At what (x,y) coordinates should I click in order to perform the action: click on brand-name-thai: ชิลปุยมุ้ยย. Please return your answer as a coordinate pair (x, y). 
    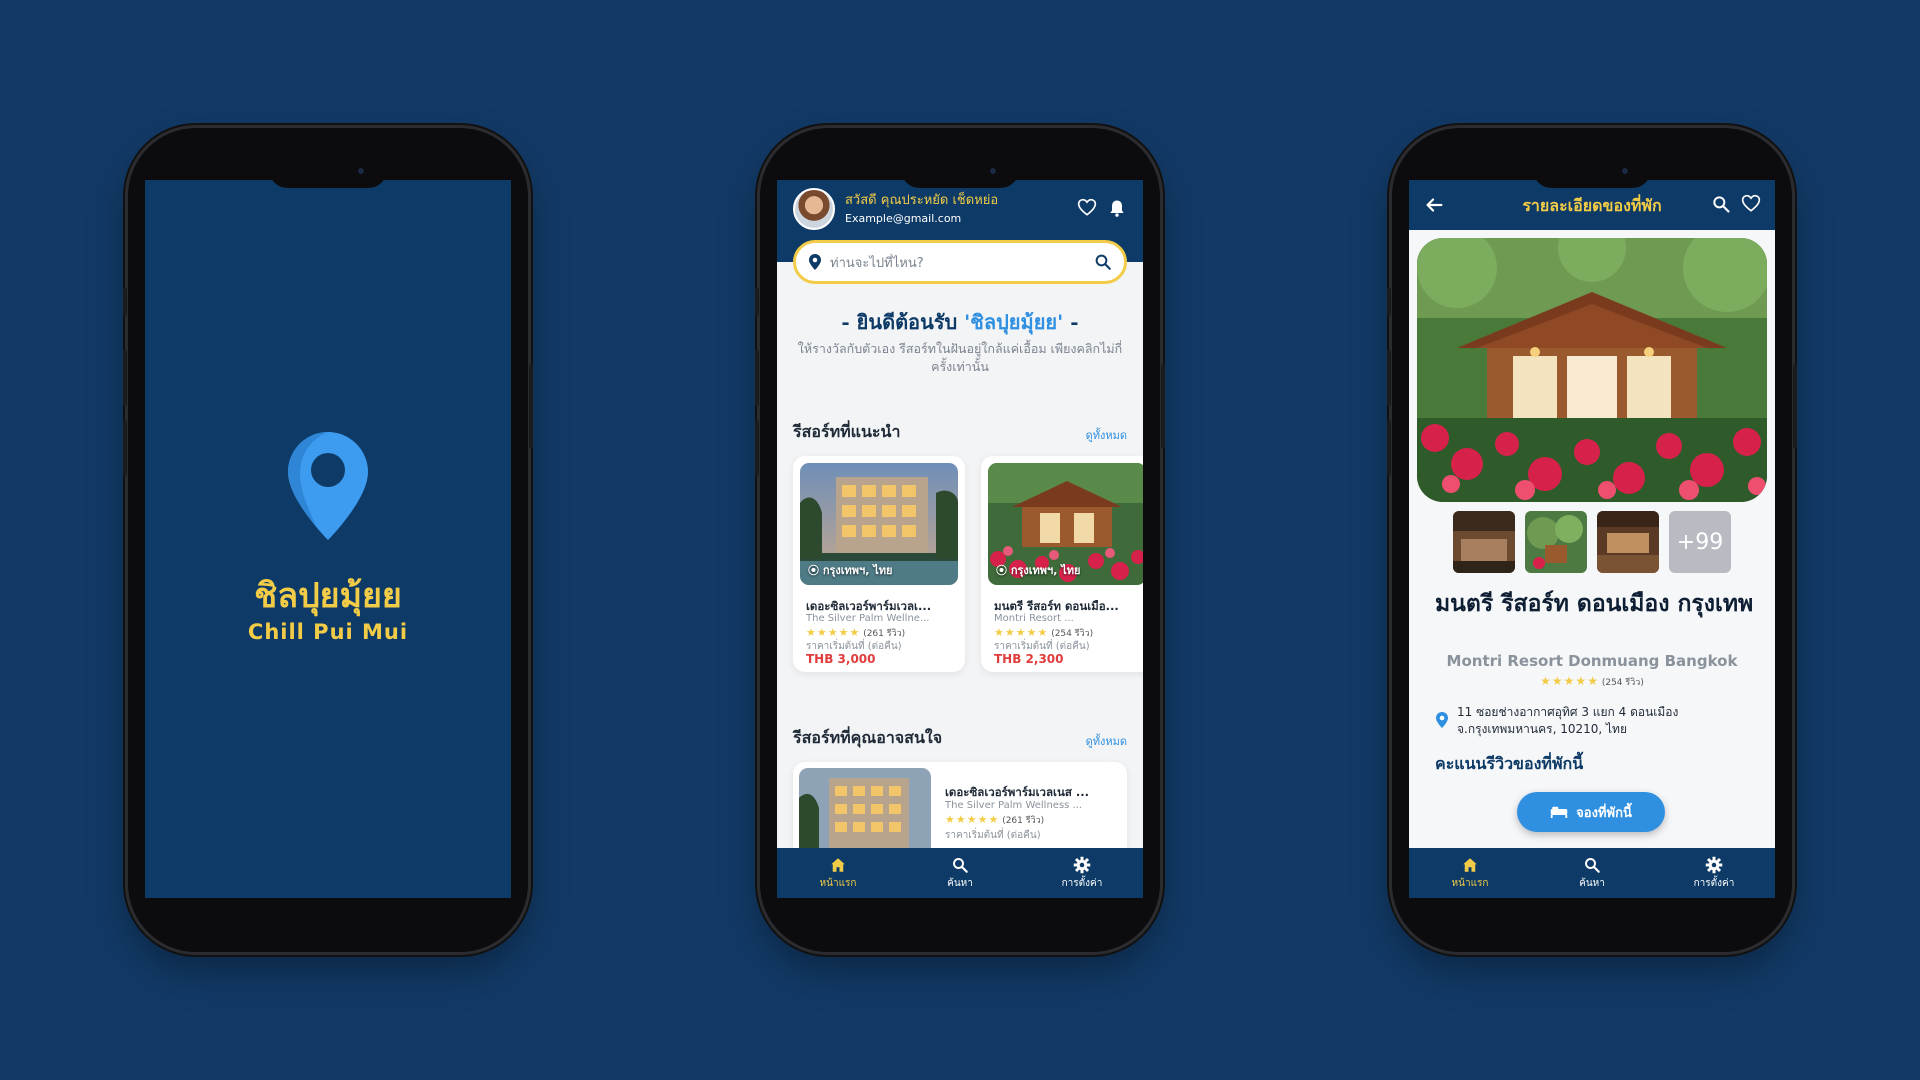
    Looking at the image, I should click on (328, 596).